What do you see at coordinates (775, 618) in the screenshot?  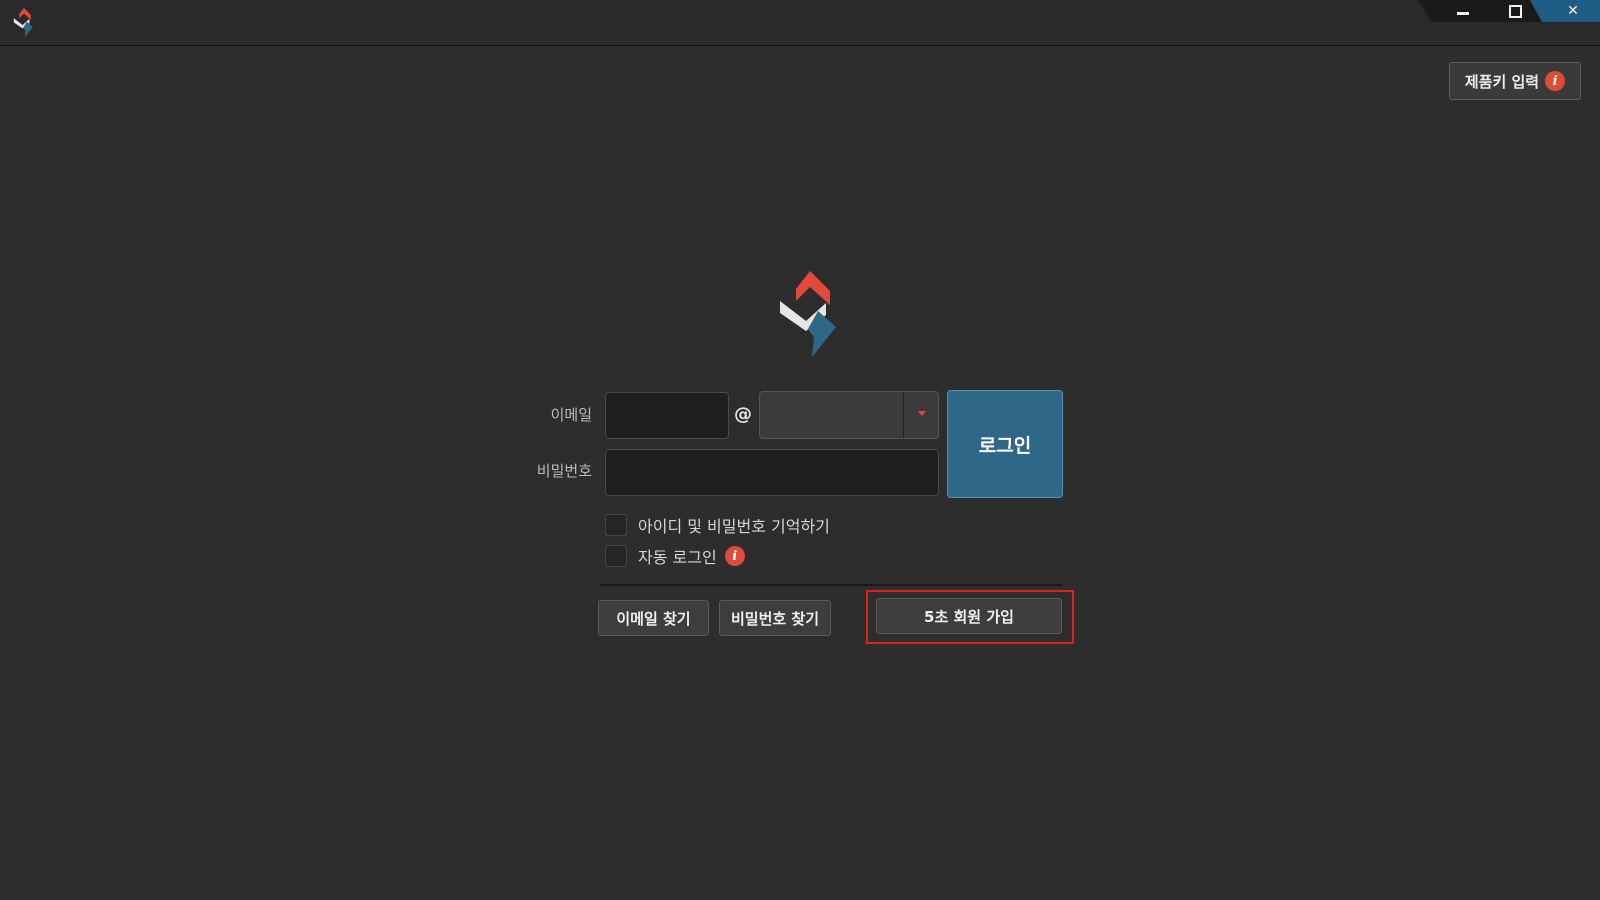 I see `find-password-button: 비밀번호 찾기` at bounding box center [775, 618].